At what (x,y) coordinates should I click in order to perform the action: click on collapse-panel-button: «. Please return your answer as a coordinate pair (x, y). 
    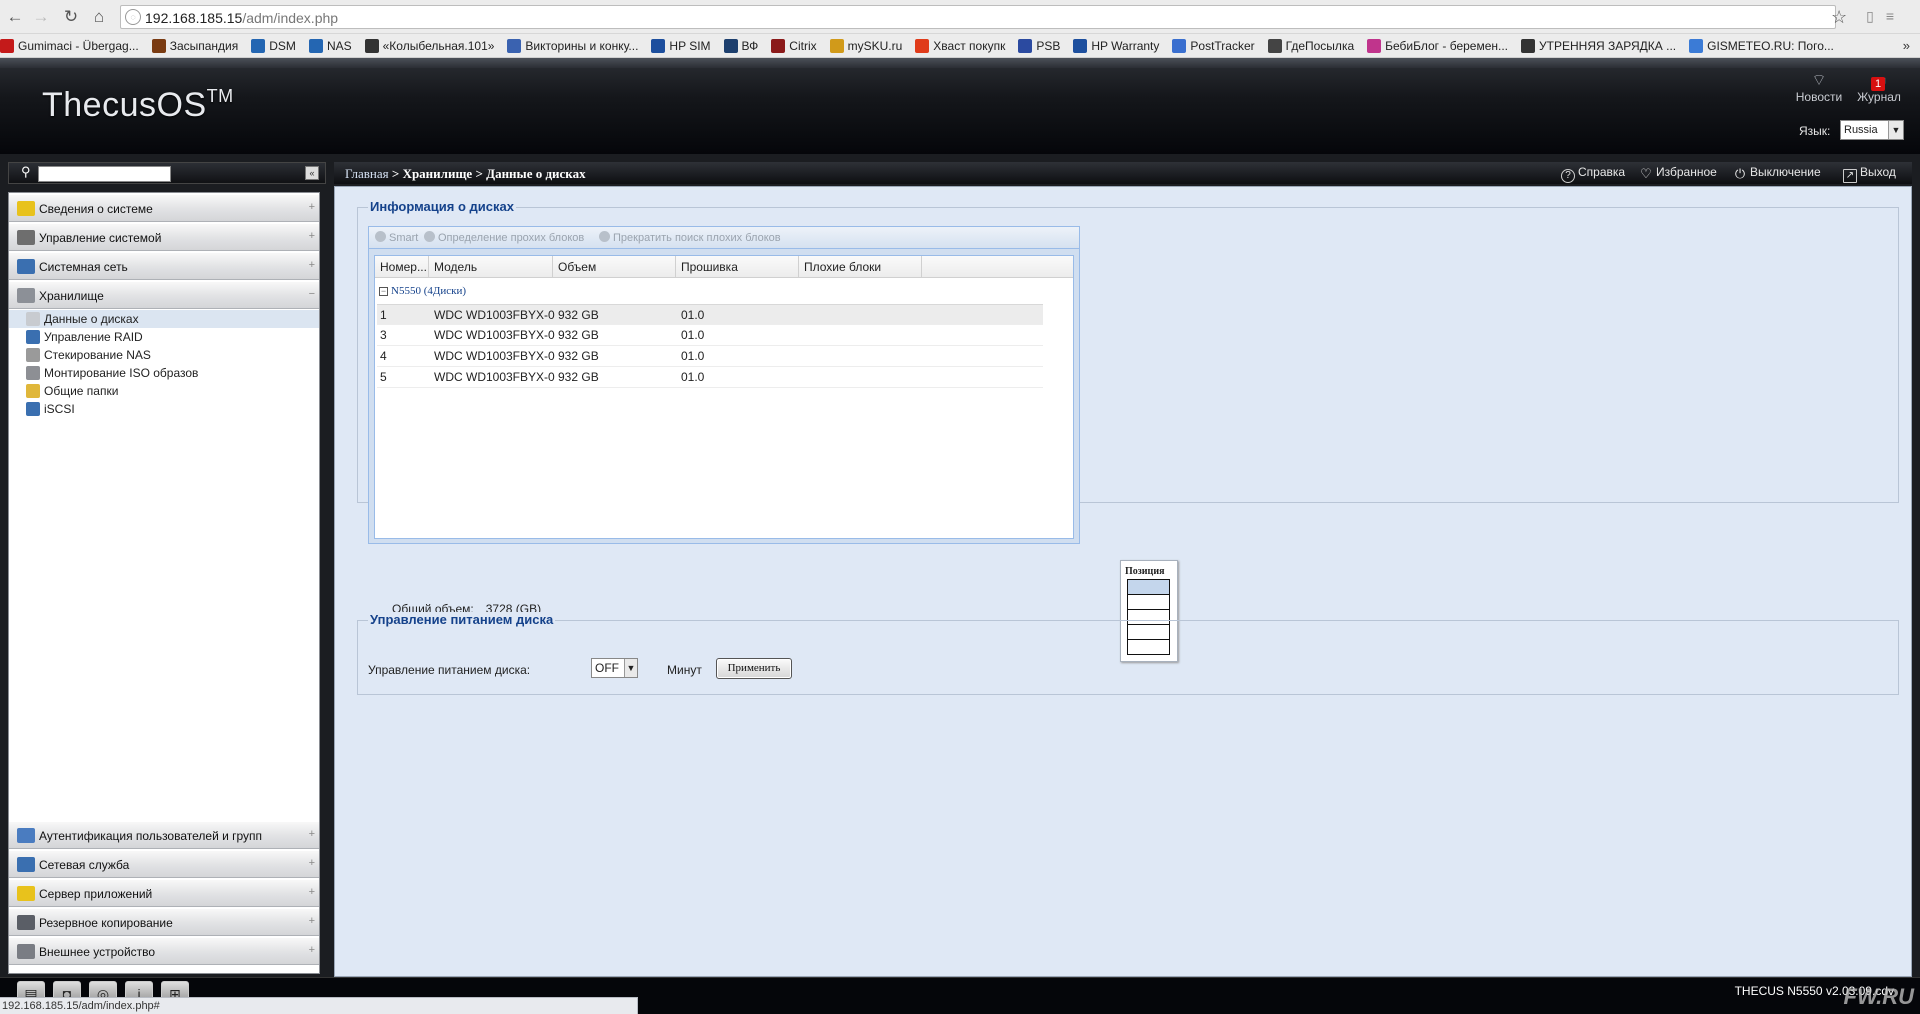
    Looking at the image, I should click on (312, 173).